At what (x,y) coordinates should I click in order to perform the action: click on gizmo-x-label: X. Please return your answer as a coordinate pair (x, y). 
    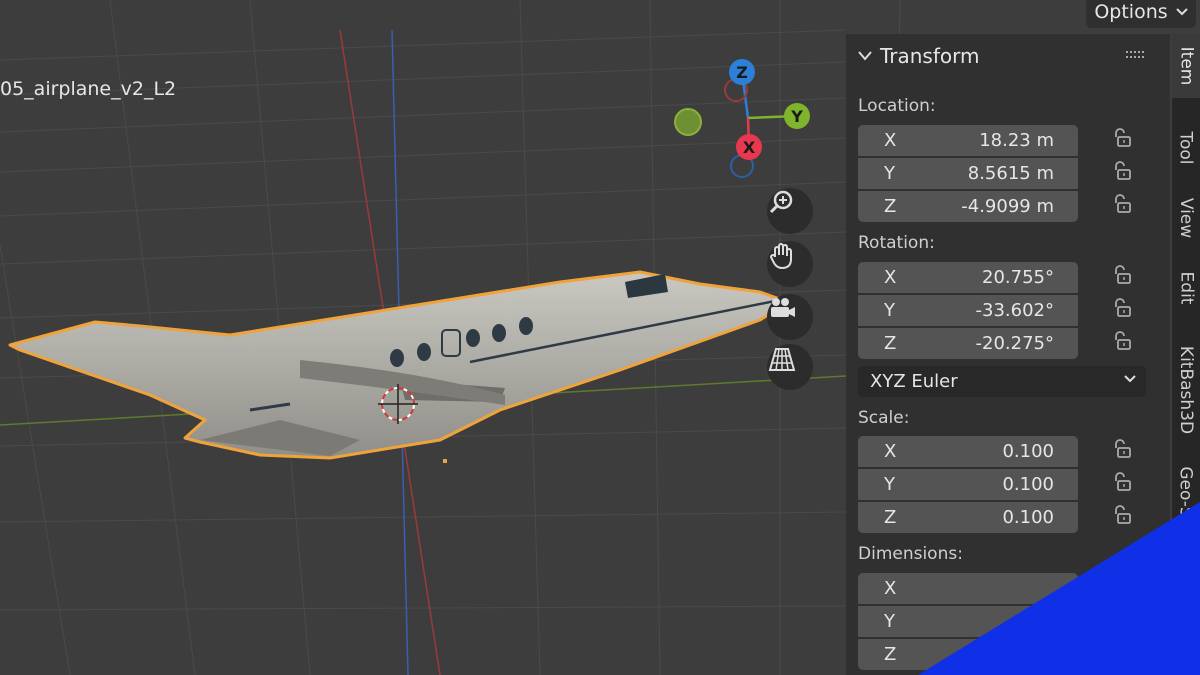
    Looking at the image, I should click on (749, 147).